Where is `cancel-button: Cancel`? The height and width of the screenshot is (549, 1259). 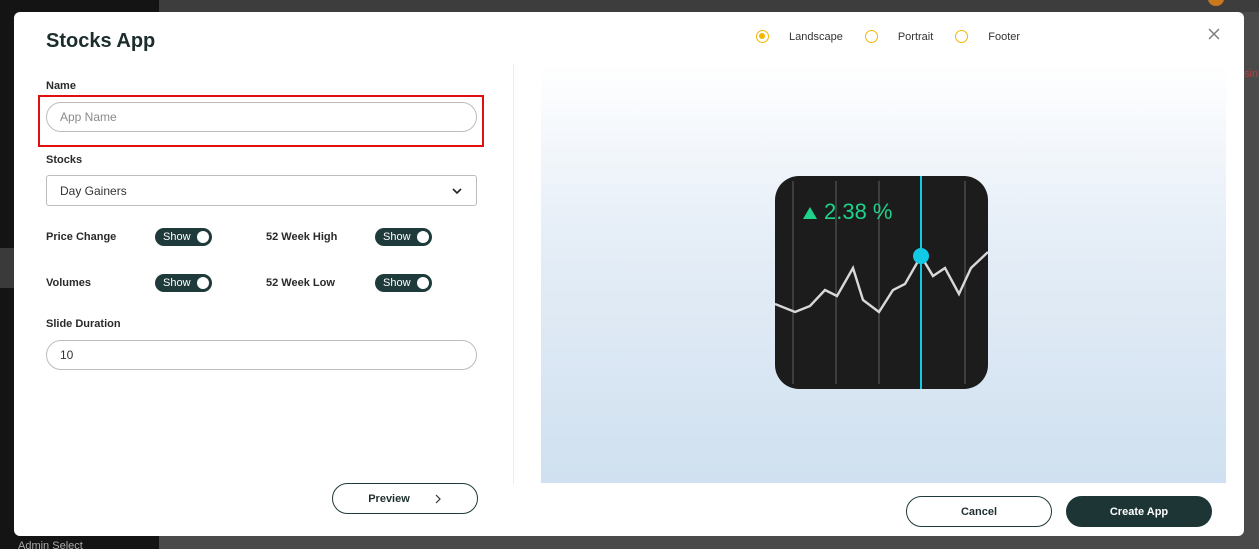 cancel-button: Cancel is located at coordinates (979, 511).